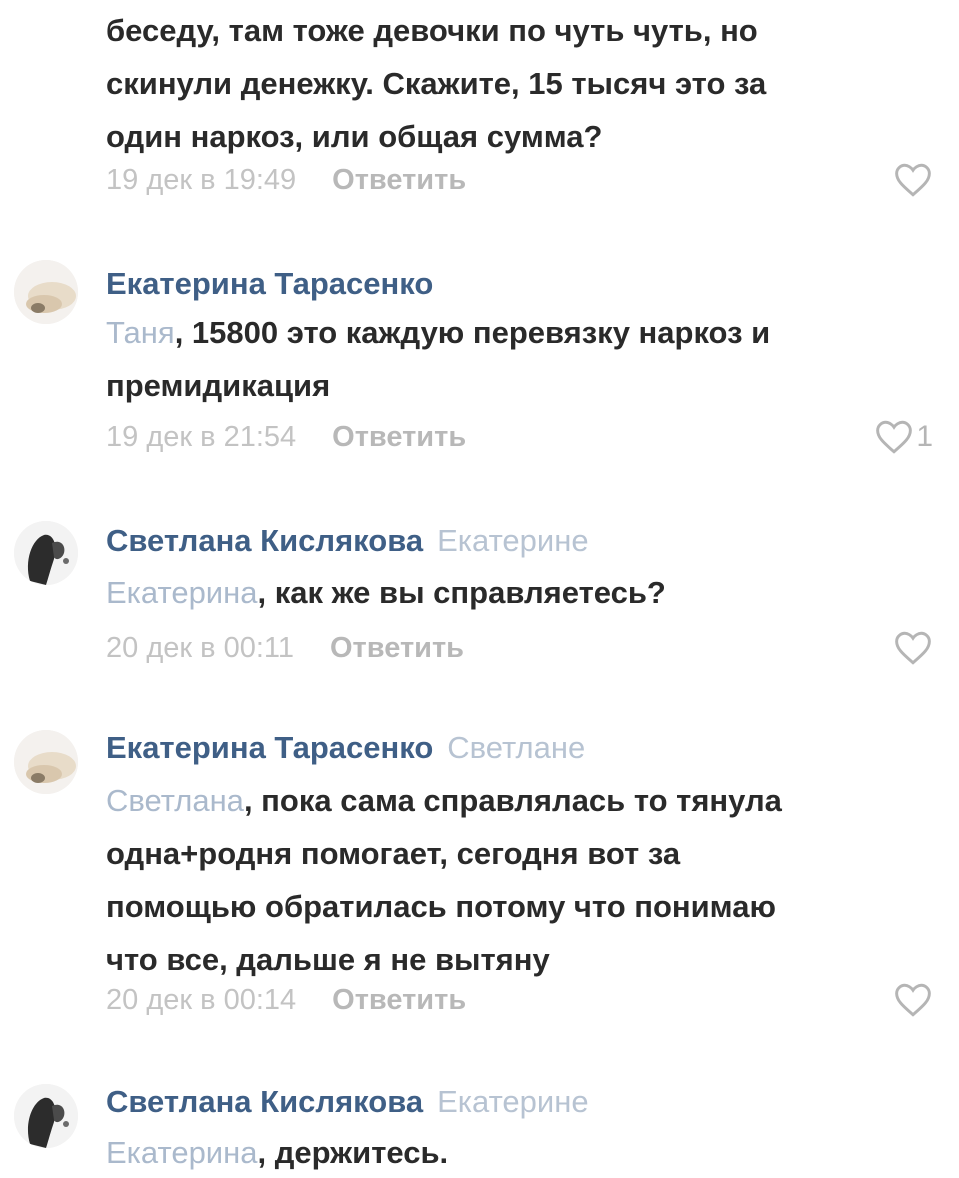  I want to click on comment-text-span: , как же вы справляетесь?, so click(461, 592).